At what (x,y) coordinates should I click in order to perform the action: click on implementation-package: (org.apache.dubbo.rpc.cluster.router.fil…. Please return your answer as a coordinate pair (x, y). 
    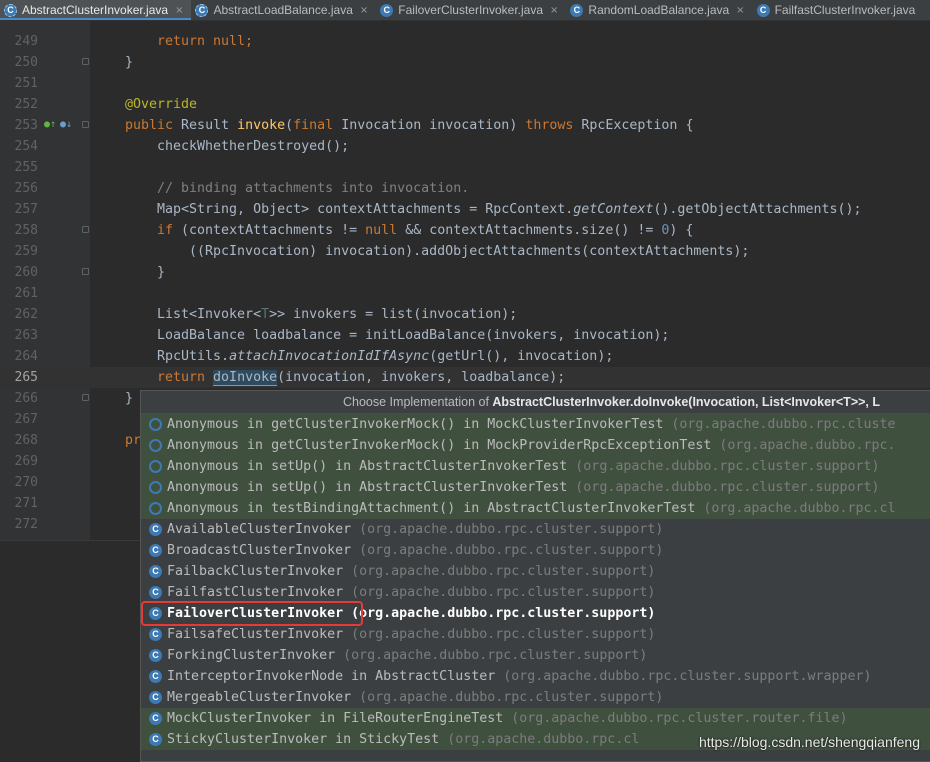
    Looking at the image, I should click on (679, 718).